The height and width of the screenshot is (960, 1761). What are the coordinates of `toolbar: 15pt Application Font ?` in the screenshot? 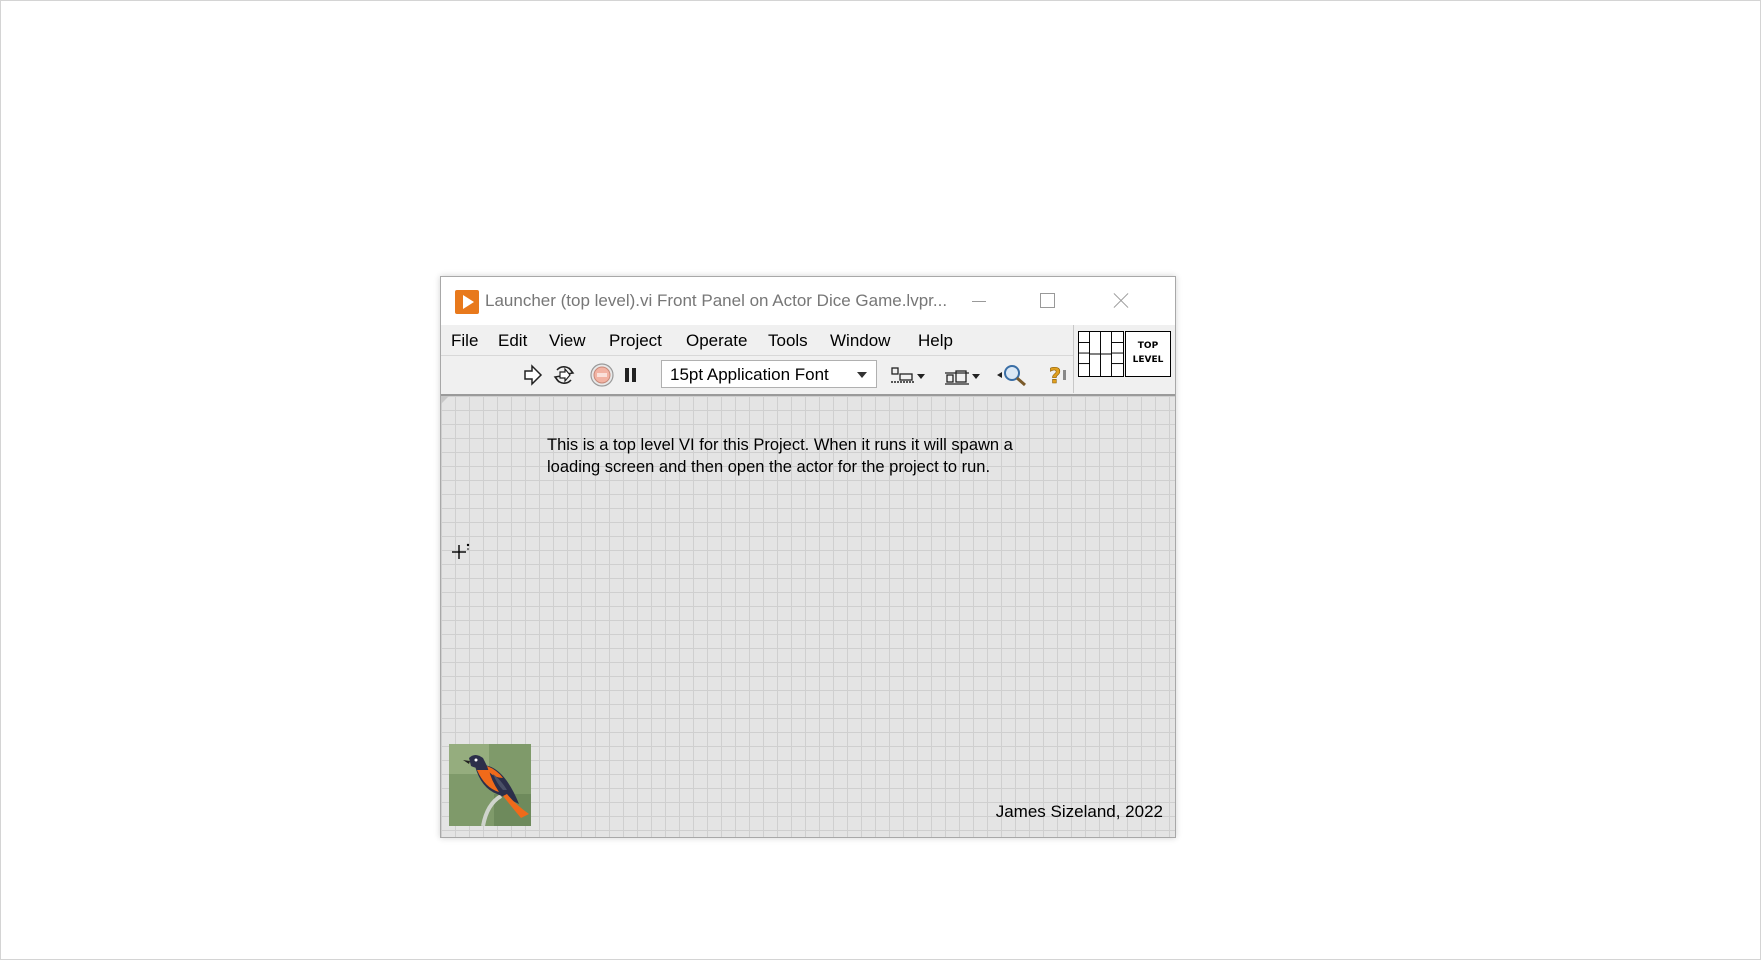 It's located at (757, 374).